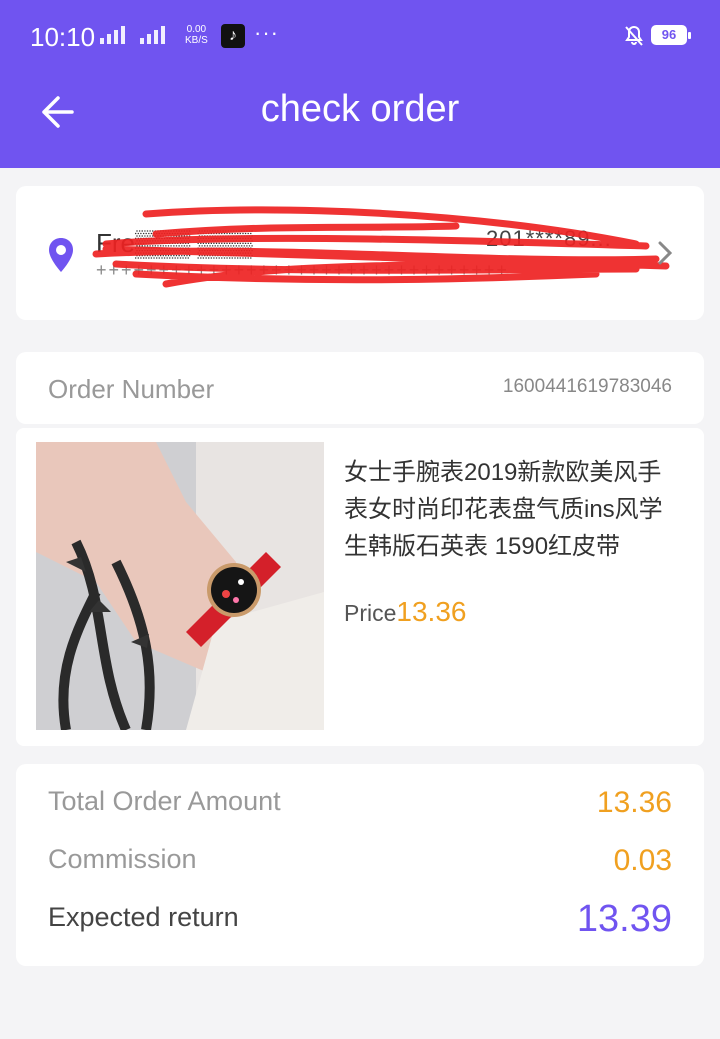  What do you see at coordinates (370, 613) in the screenshot?
I see `price-label: Price` at bounding box center [370, 613].